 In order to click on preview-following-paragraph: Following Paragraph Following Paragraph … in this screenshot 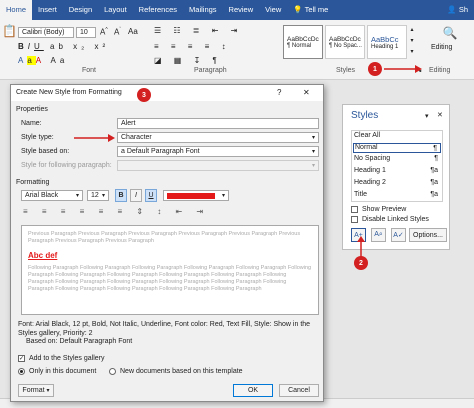, I will do `click(170, 278)`.